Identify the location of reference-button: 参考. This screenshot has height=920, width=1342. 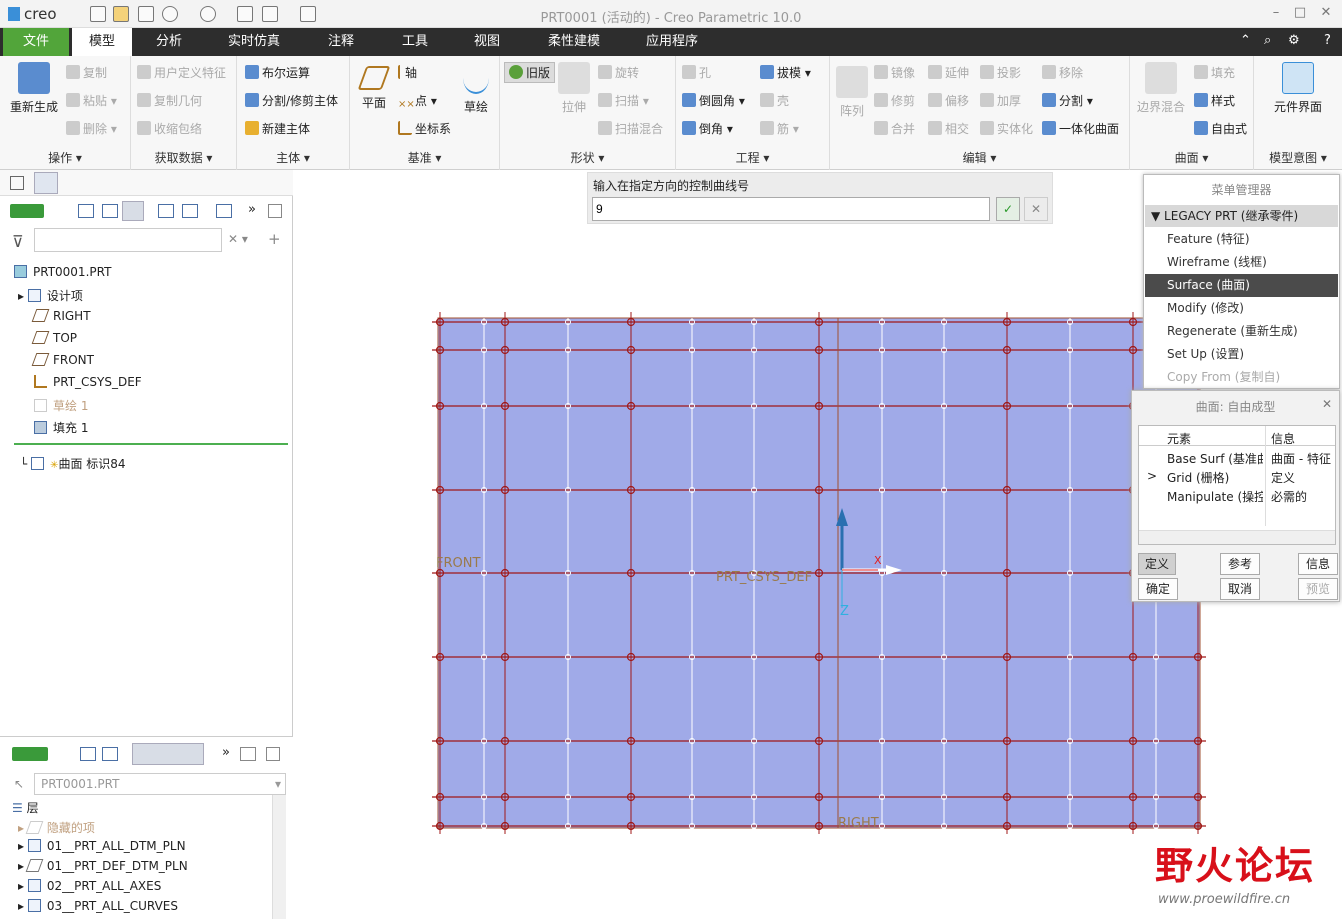
(1240, 564).